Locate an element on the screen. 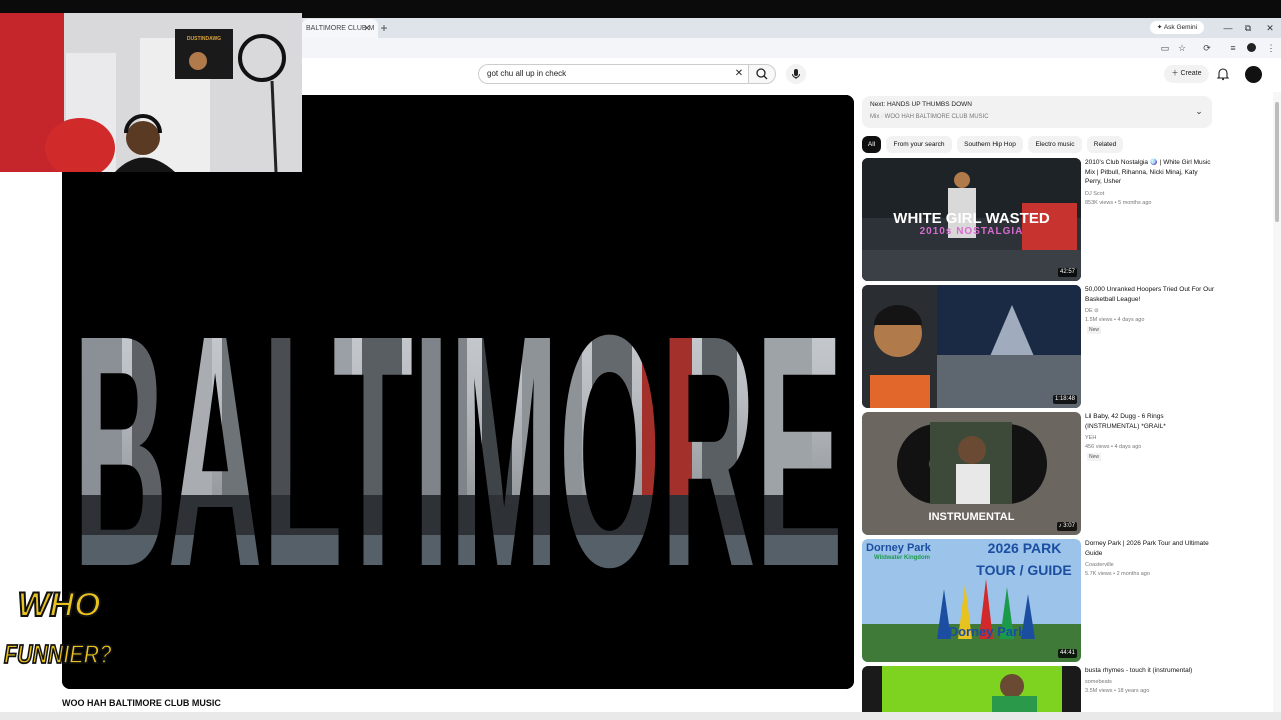  thumbnail-headline: INSTRUMENTAL is located at coordinates (971, 517).